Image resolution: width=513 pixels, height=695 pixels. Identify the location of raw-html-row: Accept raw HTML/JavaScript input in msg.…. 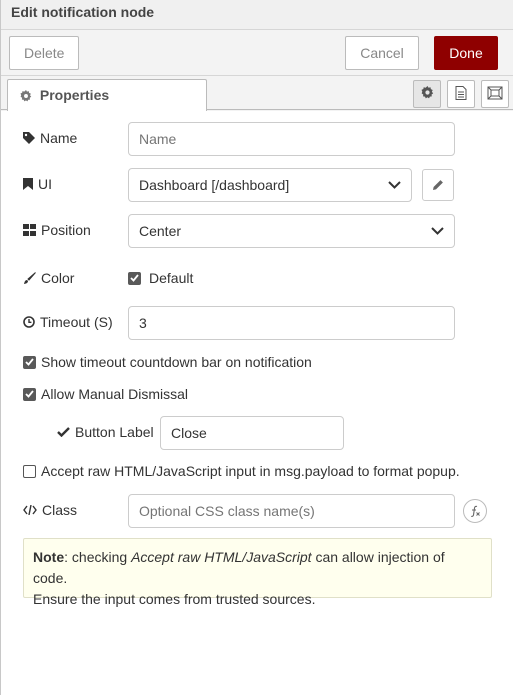
(241, 471).